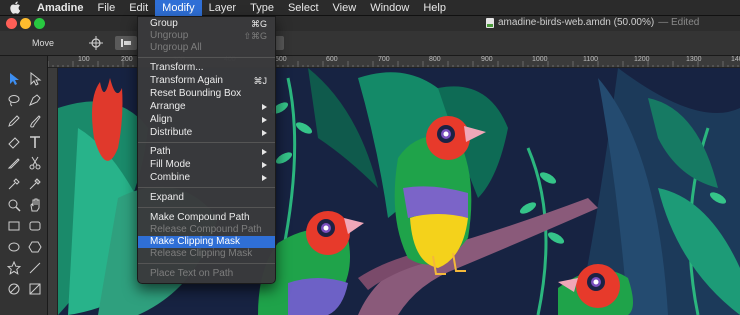 The width and height of the screenshot is (740, 315). What do you see at coordinates (303, 8) in the screenshot?
I see `menu-select: Select` at bounding box center [303, 8].